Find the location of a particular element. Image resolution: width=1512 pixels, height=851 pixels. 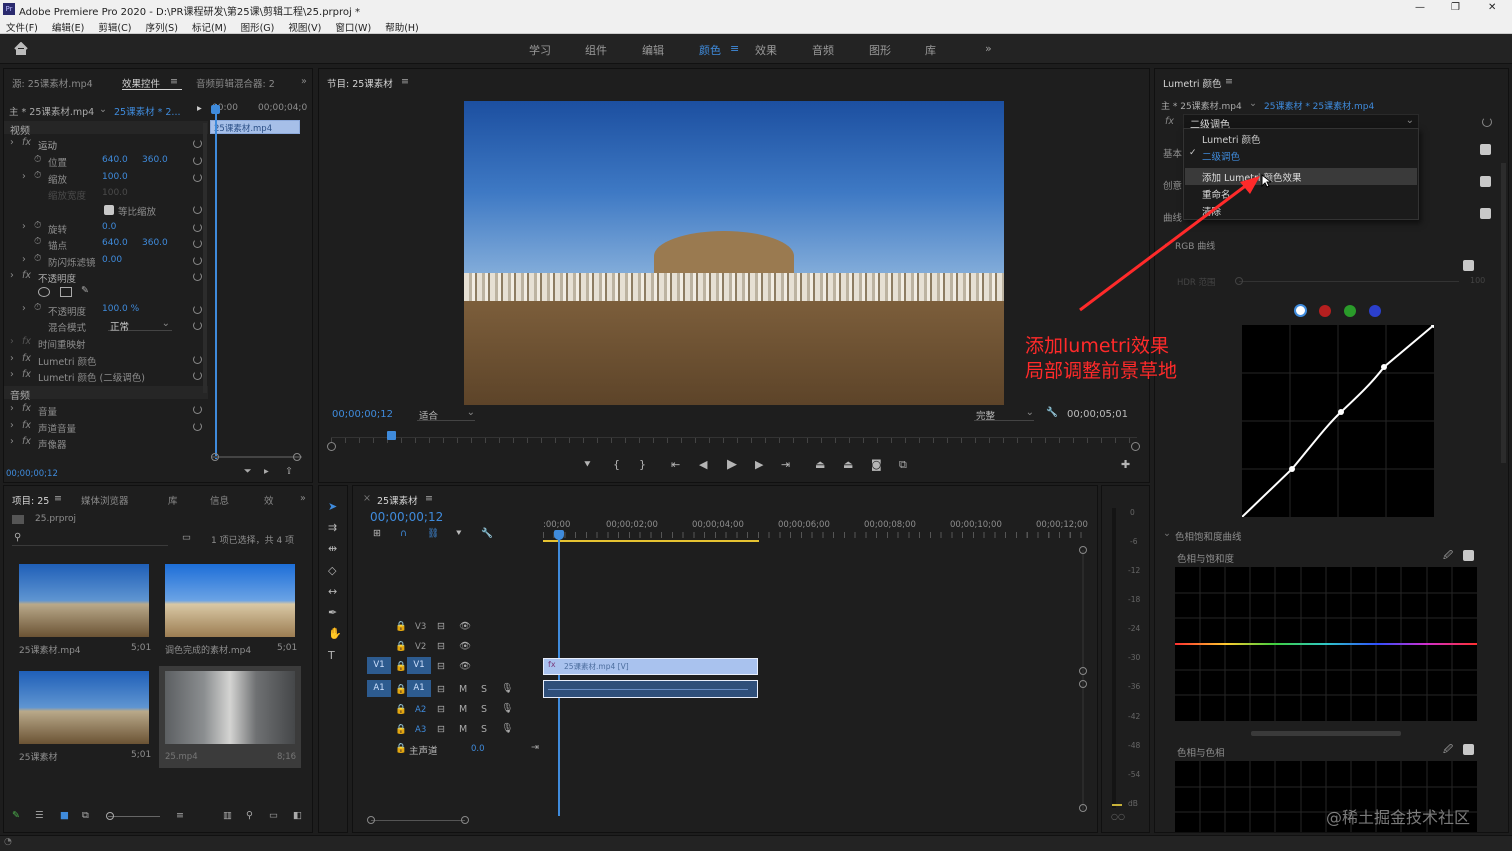

thumbnail is located at coordinates (230, 600).